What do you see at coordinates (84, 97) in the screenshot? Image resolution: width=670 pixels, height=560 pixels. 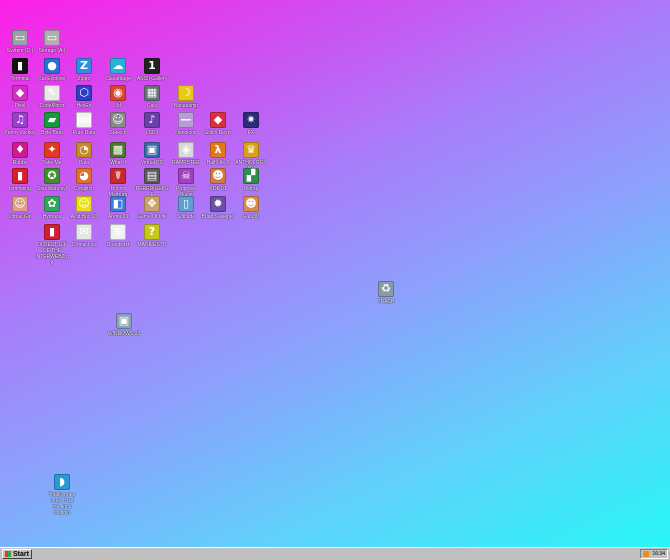 I see `desktop-icon-hexed: ⬡ HexEd` at bounding box center [84, 97].